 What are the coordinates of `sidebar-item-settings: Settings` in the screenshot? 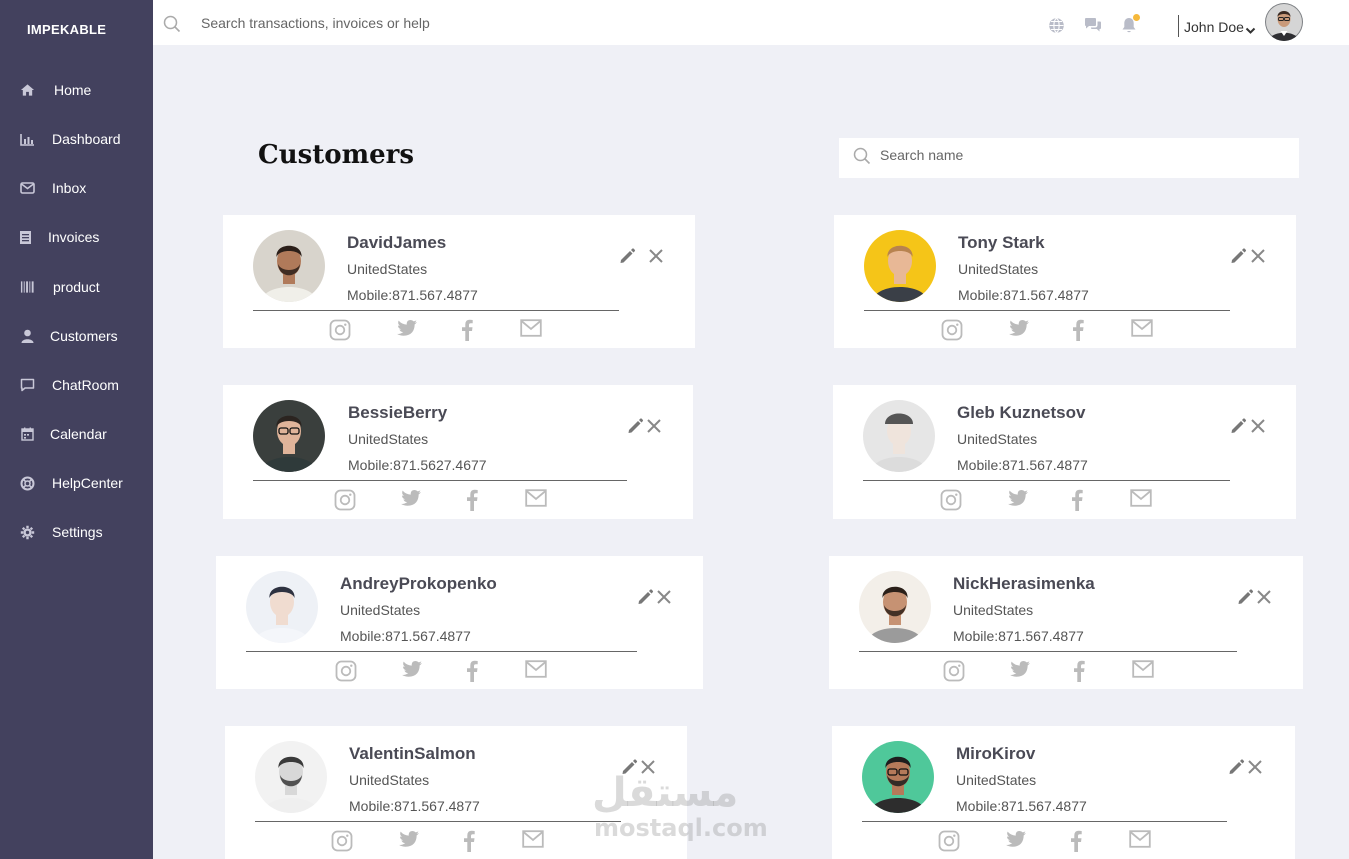 It's located at (76, 532).